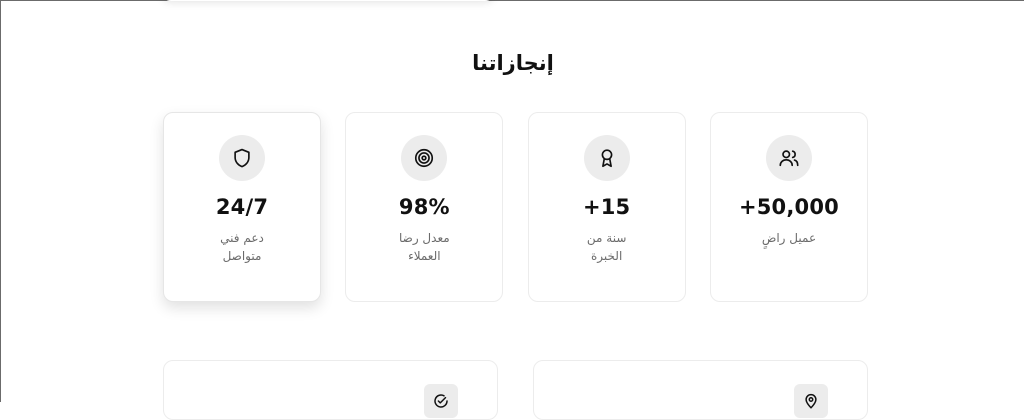 The width and height of the screenshot is (1024, 420). Describe the element at coordinates (788, 158) in the screenshot. I see `users-icon` at that location.